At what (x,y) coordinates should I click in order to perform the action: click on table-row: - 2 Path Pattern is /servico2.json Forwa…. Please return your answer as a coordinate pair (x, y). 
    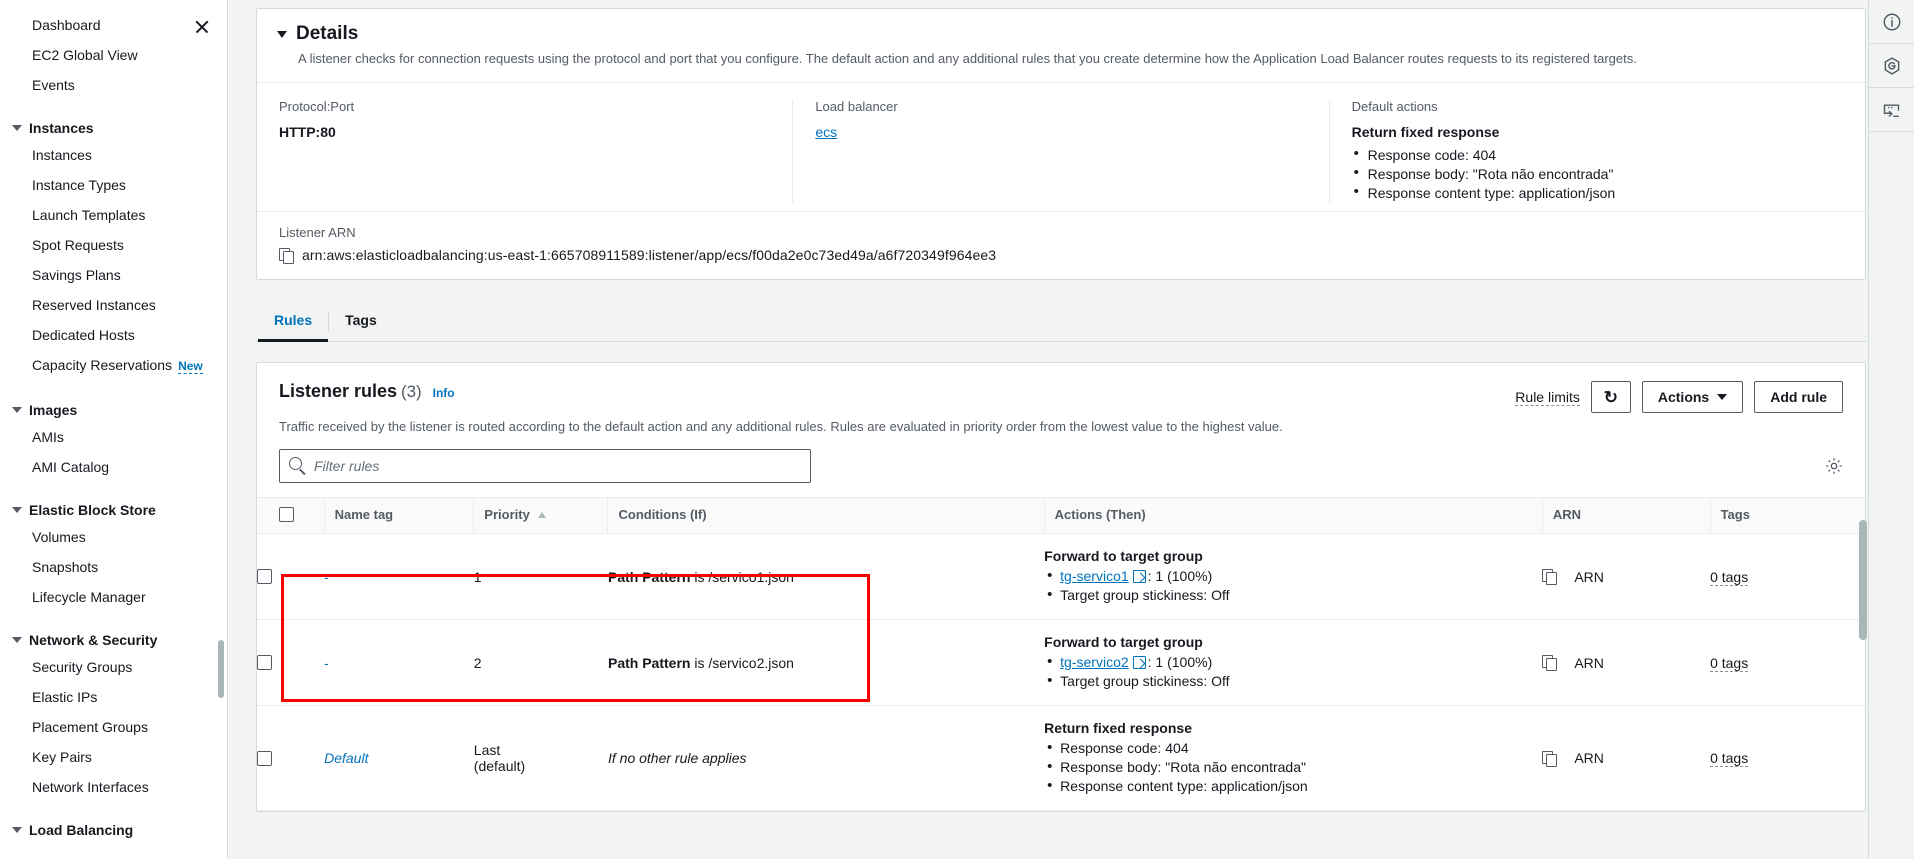
    Looking at the image, I should click on (1061, 662).